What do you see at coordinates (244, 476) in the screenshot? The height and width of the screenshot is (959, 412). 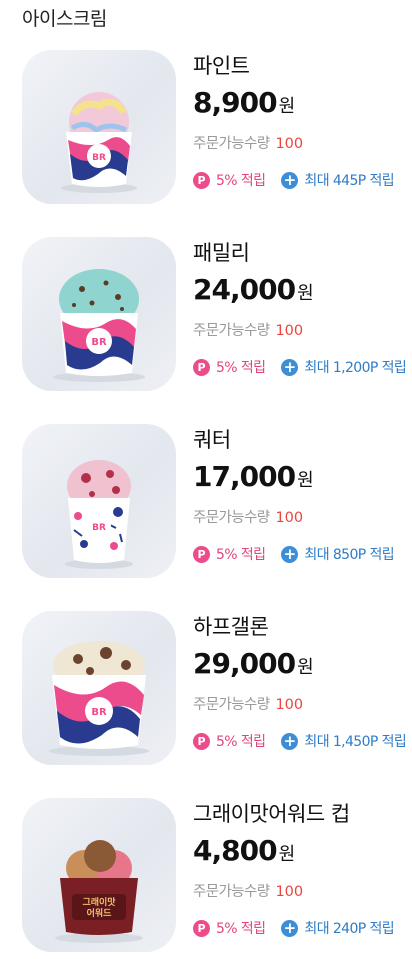 I see `price-value: 17,000` at bounding box center [244, 476].